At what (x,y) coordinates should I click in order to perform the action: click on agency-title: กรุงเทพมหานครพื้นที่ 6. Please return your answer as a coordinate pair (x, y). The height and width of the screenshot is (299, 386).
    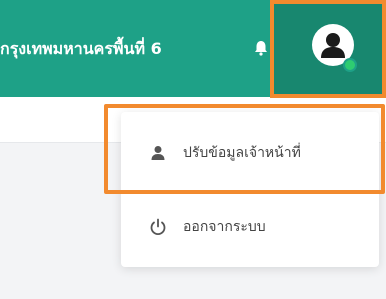
    Looking at the image, I should click on (81, 48).